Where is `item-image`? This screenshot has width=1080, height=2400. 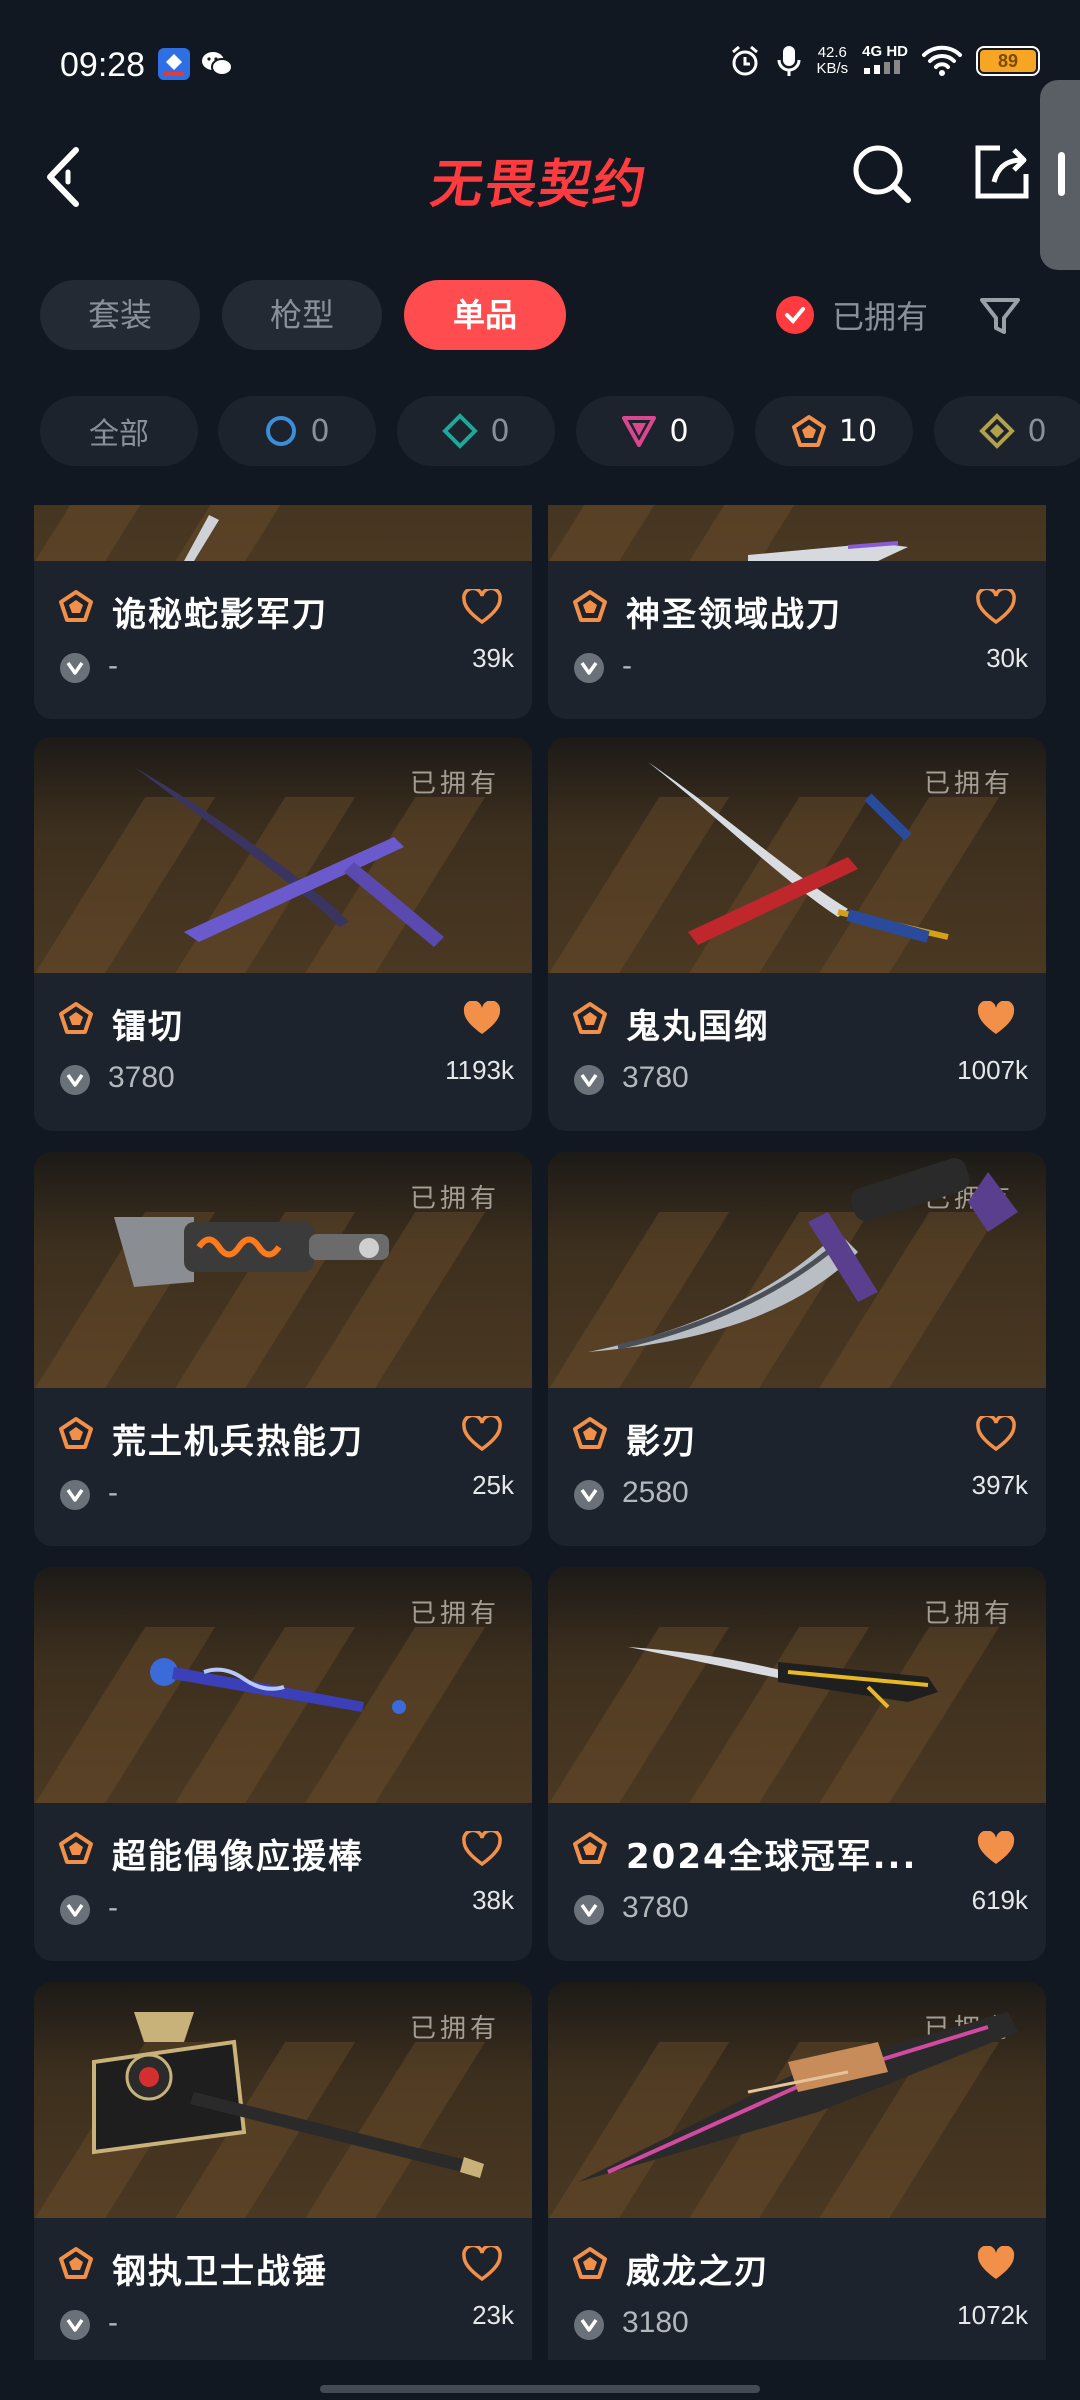 item-image is located at coordinates (283, 533).